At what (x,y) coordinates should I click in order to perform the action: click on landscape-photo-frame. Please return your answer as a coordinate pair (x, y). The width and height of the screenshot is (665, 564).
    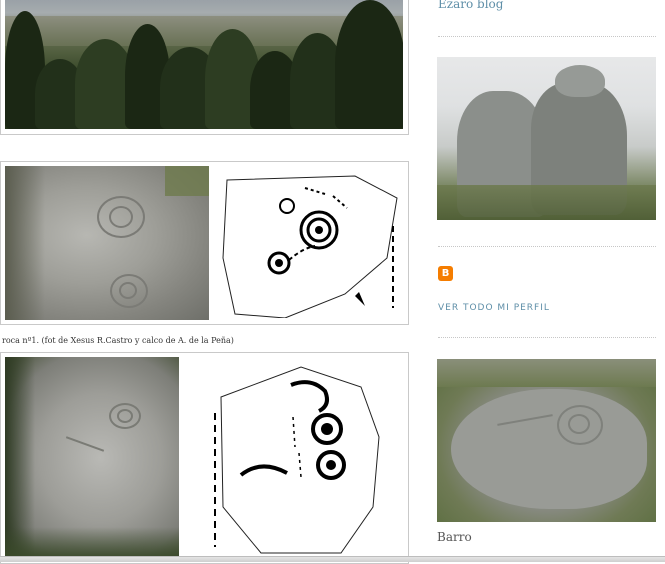
    Looking at the image, I should click on (204, 67).